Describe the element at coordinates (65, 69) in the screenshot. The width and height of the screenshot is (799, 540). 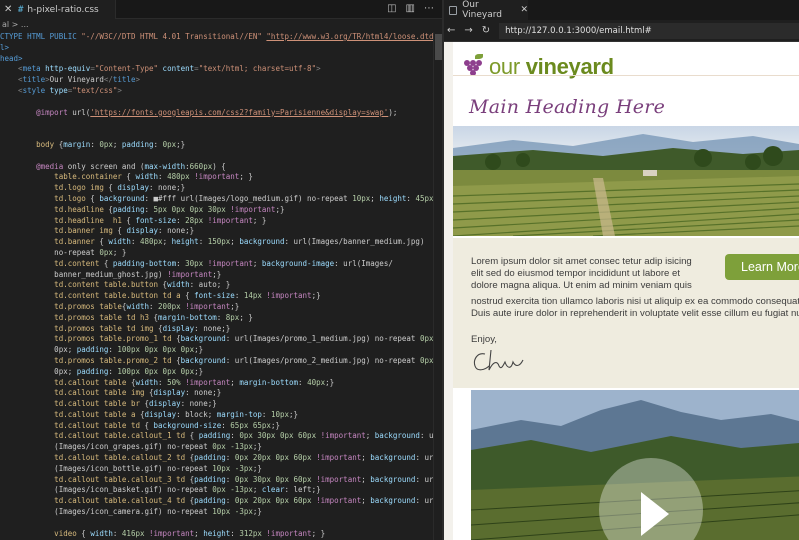
I see `code-token: http-equiv` at that location.